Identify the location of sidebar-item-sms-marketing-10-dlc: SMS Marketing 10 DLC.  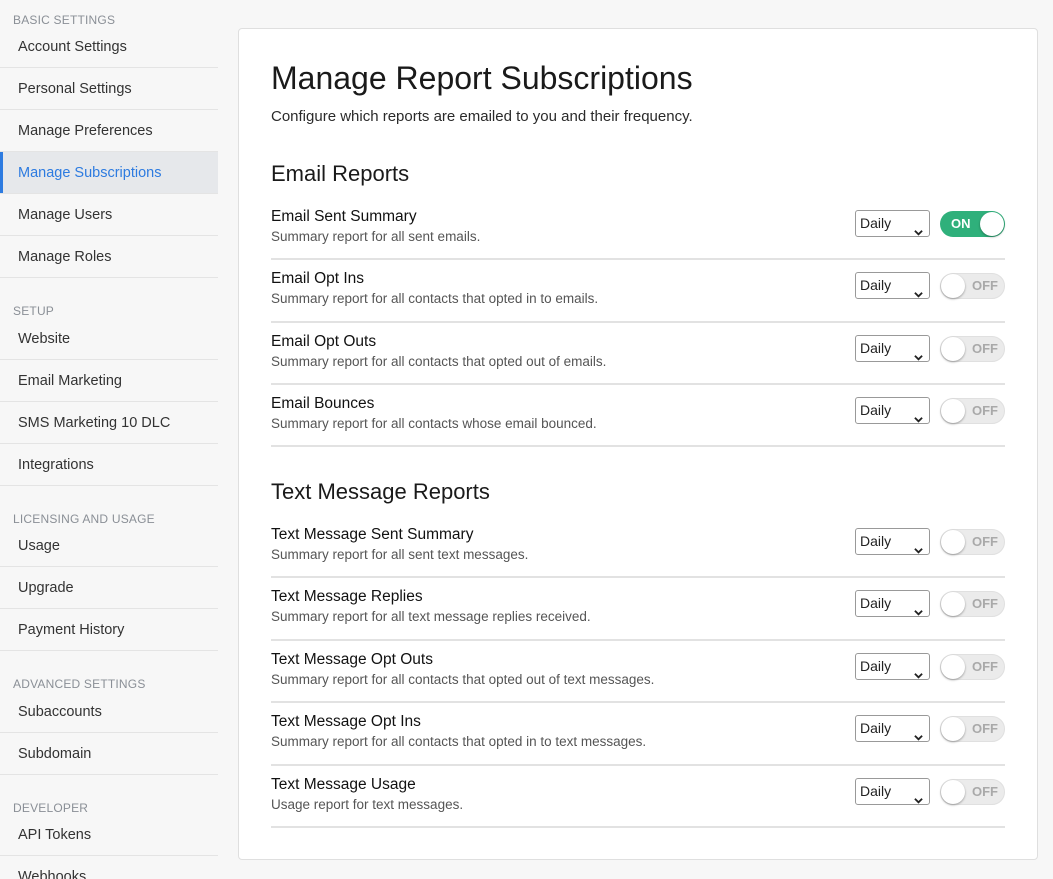
(109, 423).